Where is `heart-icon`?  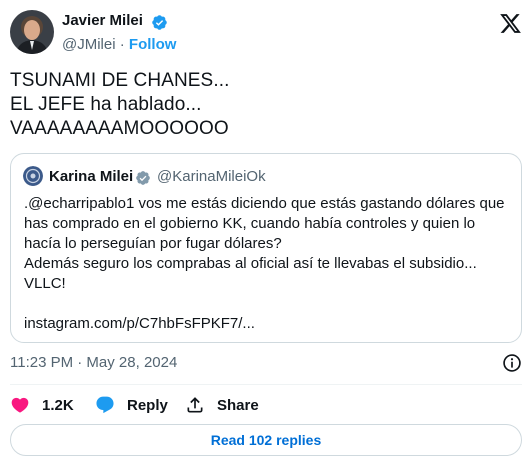 heart-icon is located at coordinates (20, 405).